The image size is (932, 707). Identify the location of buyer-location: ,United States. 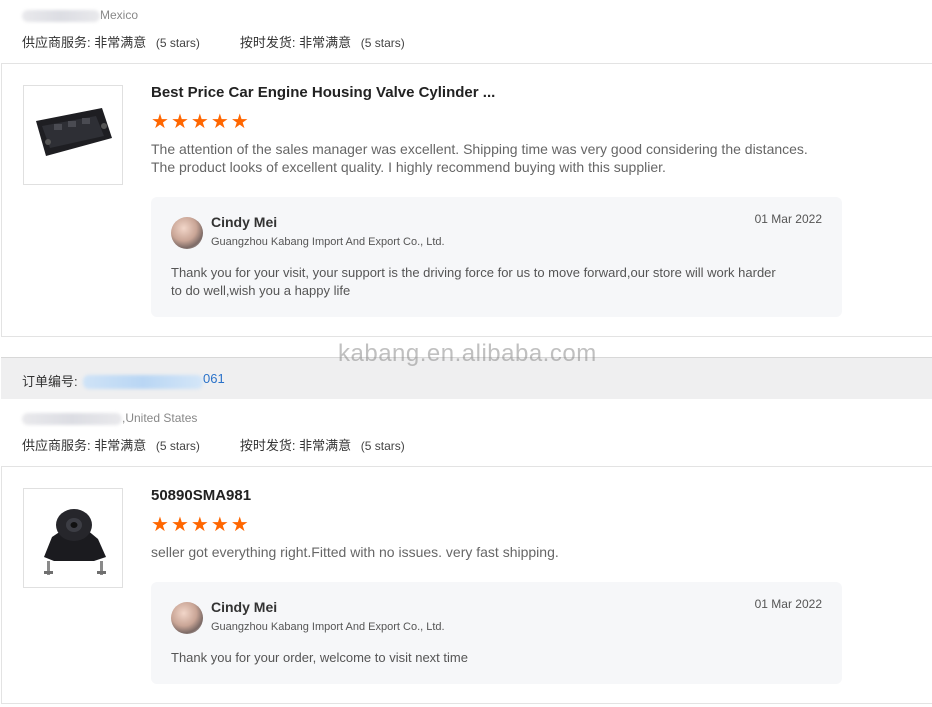
(109, 418).